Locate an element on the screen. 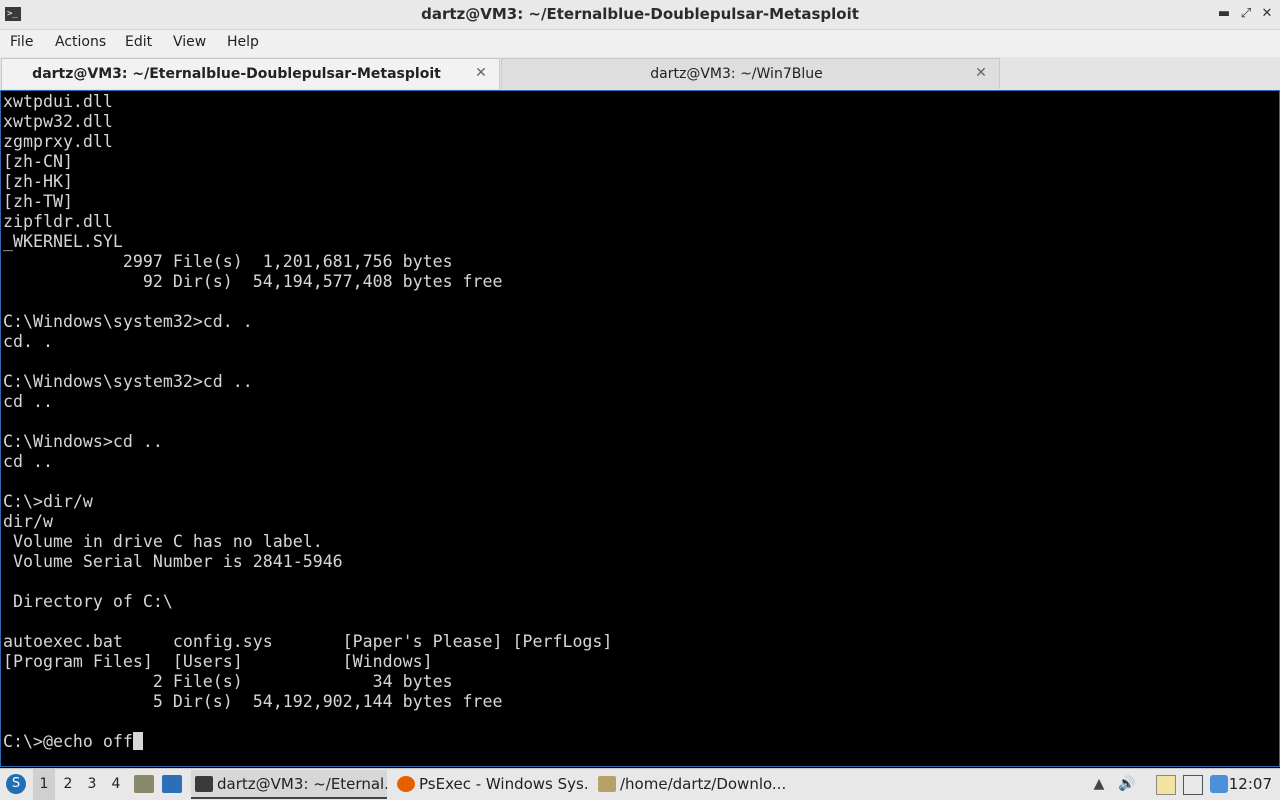  terminal-line: _WKERNEL.SYL is located at coordinates (63, 241).